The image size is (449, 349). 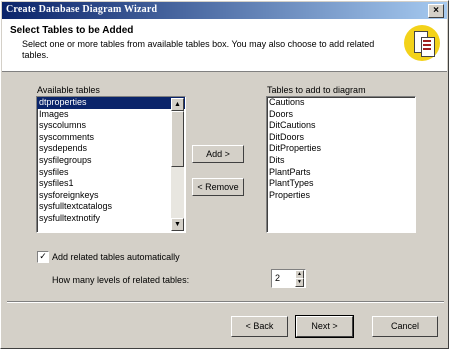 I want to click on list-item: dtproperties, so click(x=111, y=103).